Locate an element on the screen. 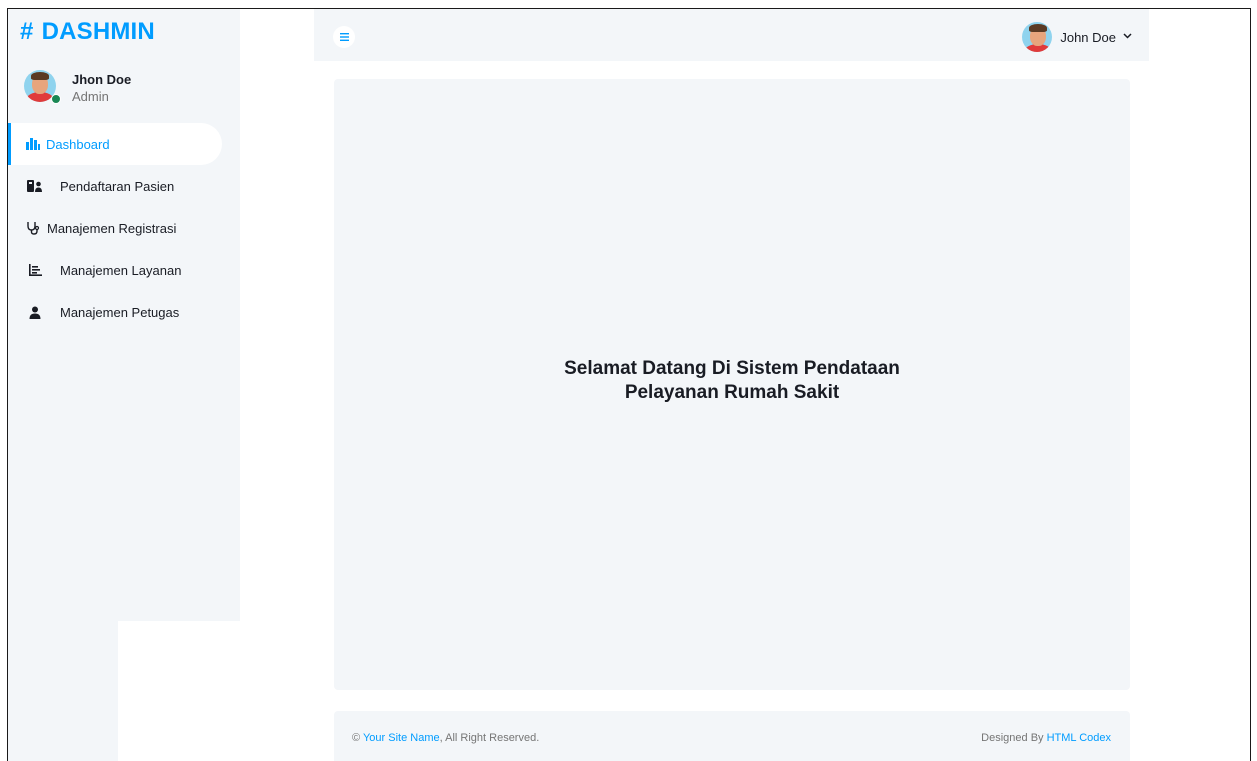 Image resolution: width=1257 pixels, height=761 pixels. chevron-down-icon is located at coordinates (1127, 37).